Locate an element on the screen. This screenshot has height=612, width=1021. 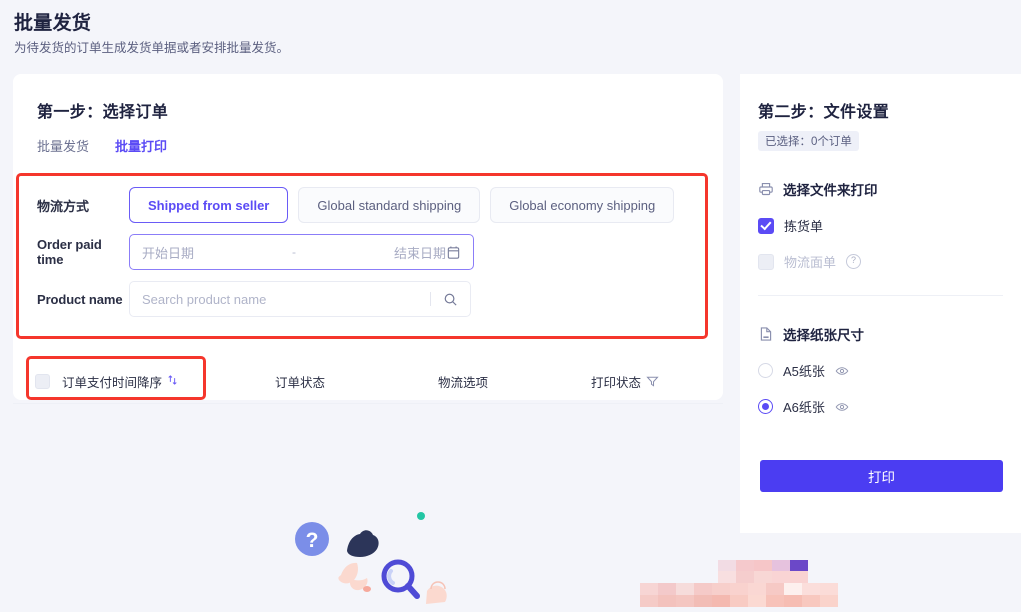
input-divider is located at coordinates (430, 299).